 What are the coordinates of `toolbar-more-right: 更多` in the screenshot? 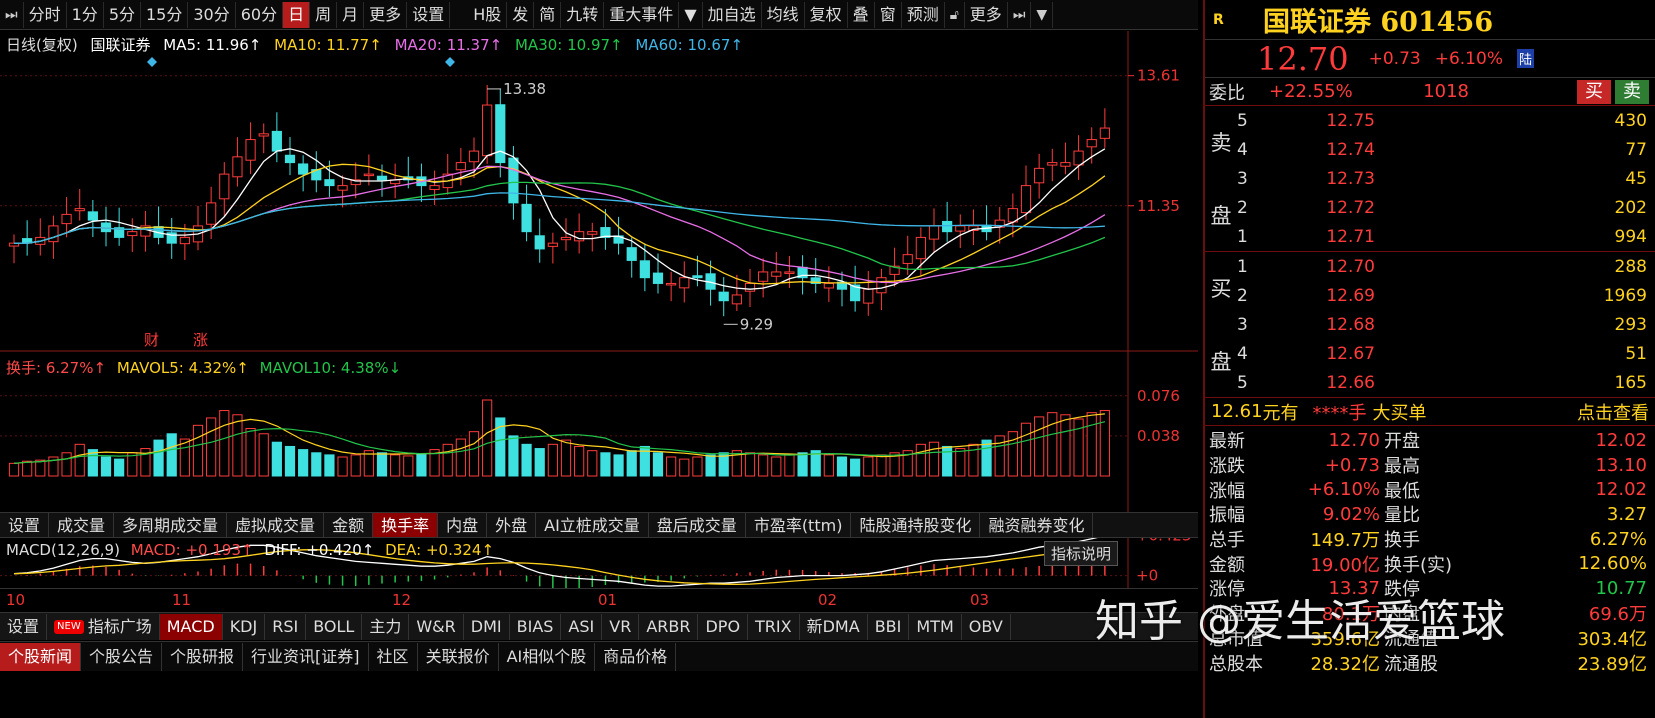 It's located at (986, 14).